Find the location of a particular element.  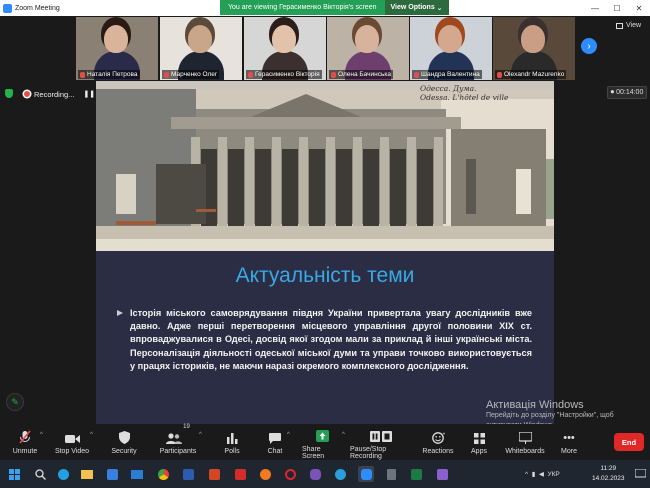

opera-icon is located at coordinates (290, 474).